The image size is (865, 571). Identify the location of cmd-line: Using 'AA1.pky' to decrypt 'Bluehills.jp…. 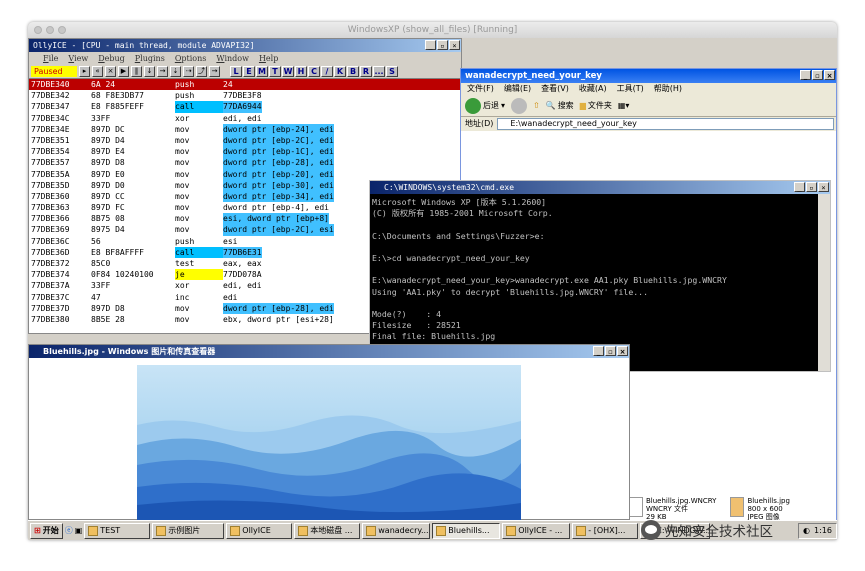
(510, 291).